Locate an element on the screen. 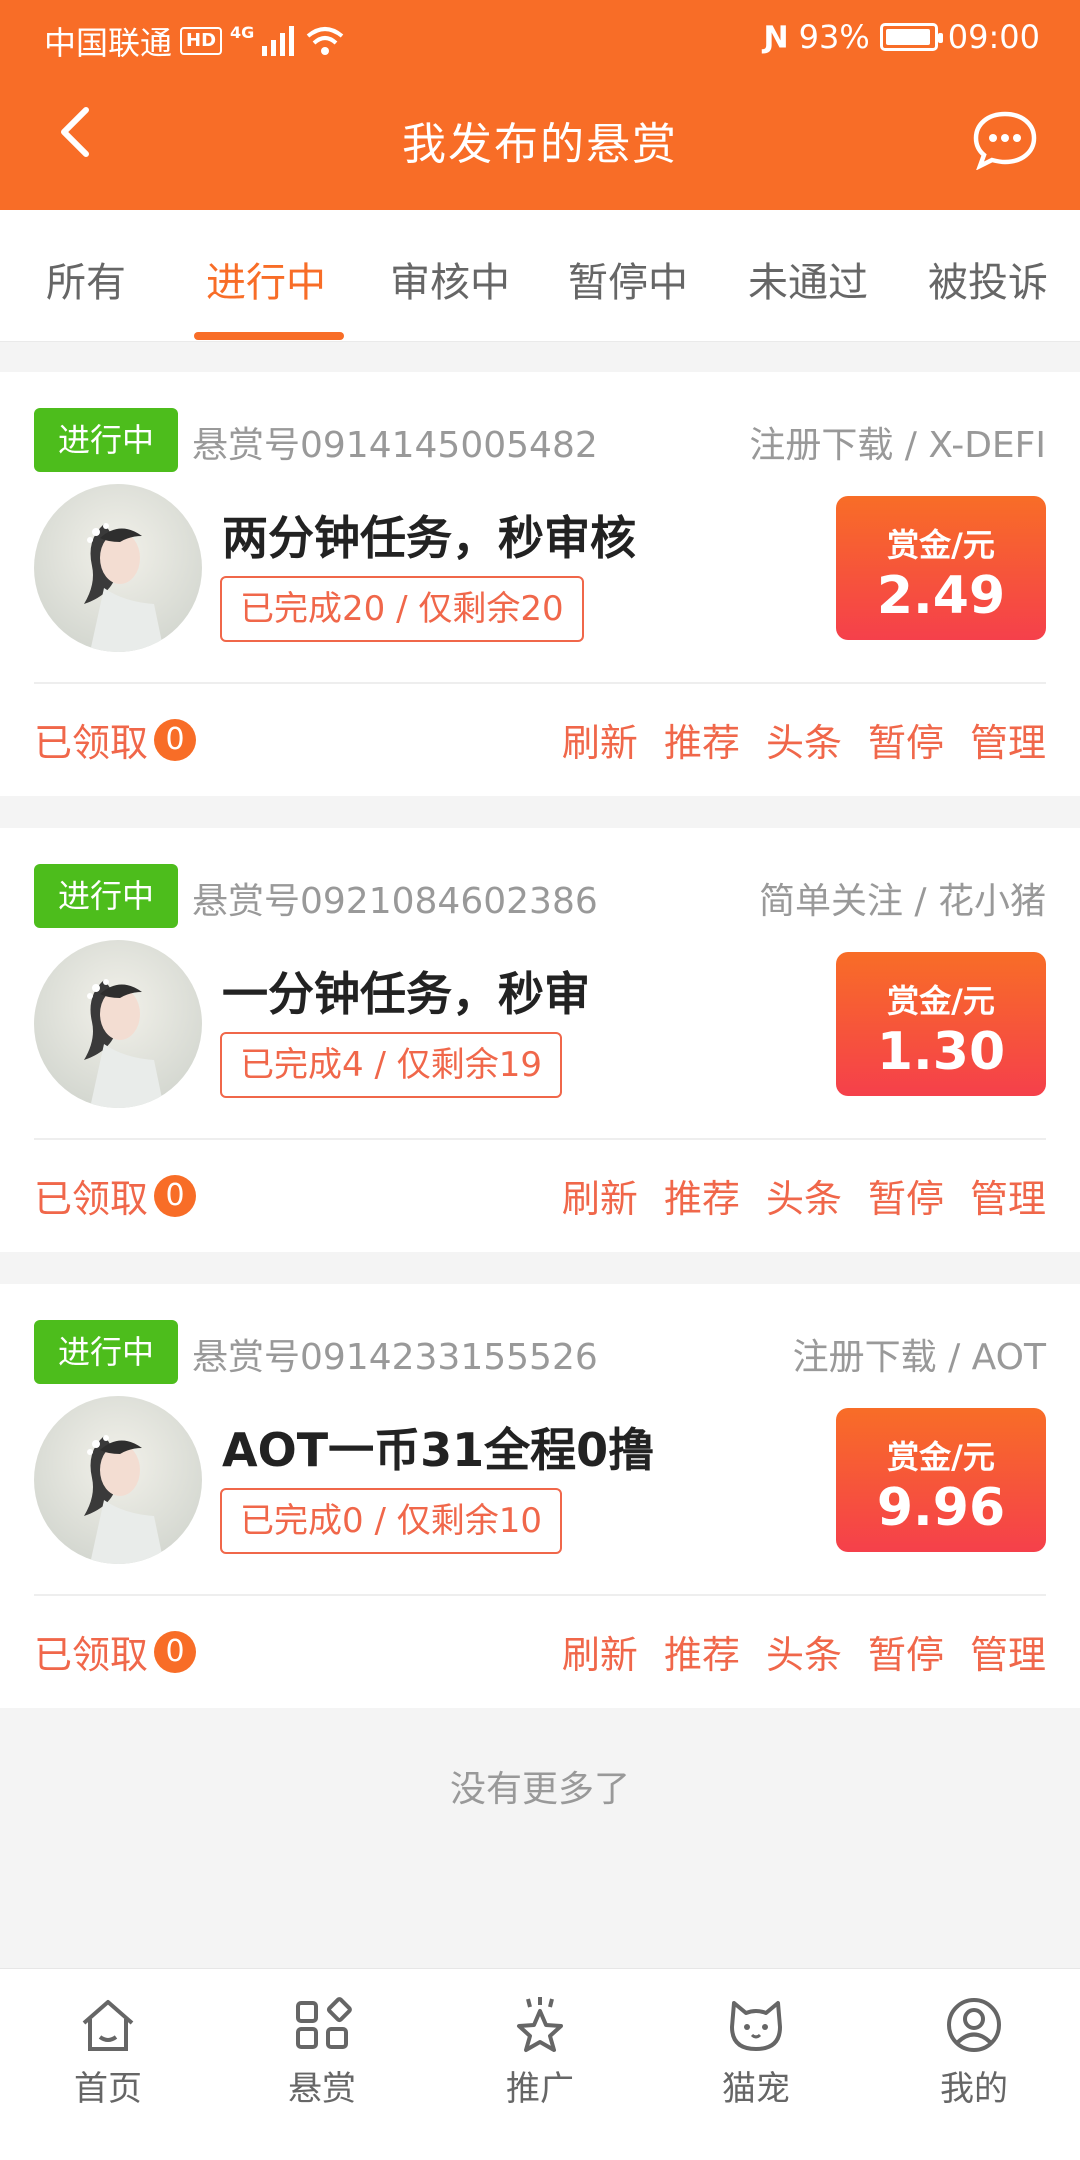 The image size is (1080, 2160). tab-complained: 被投诉 is located at coordinates (988, 279).